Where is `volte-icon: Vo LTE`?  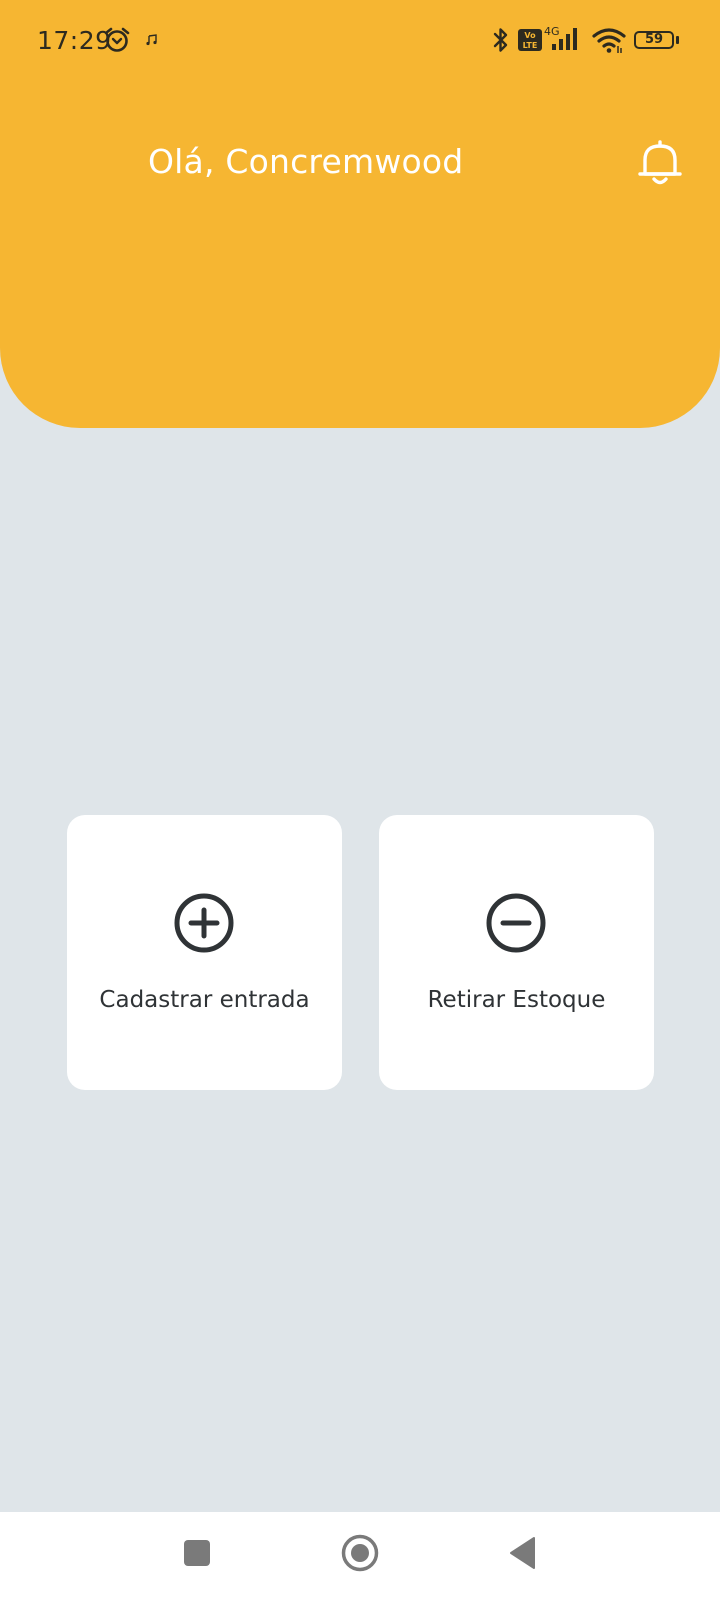 volte-icon: Vo LTE is located at coordinates (530, 40).